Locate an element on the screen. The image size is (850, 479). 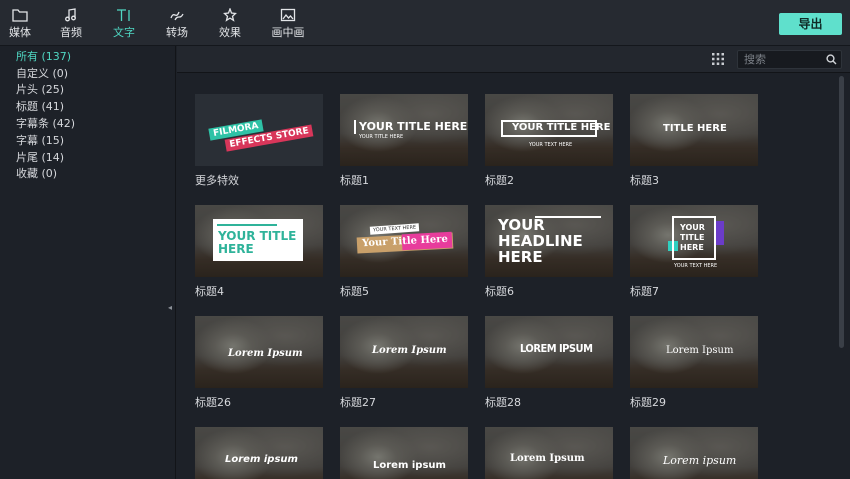
overlay-line-2: TITLE is located at coordinates (692, 237).